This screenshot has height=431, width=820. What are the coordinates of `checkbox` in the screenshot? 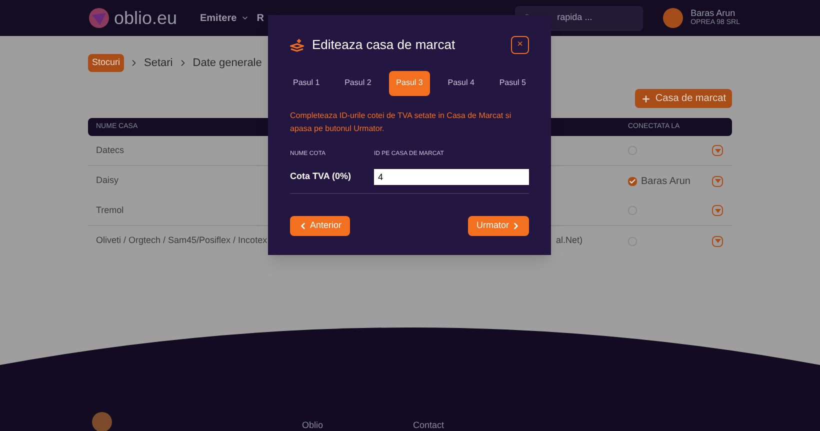 It's located at (632, 181).